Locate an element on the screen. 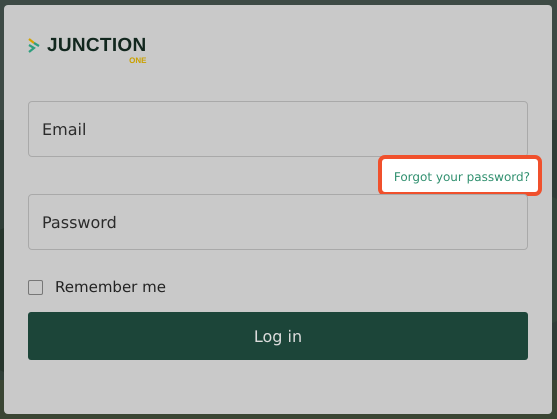 The image size is (557, 419). logo-subtitle: ONE is located at coordinates (138, 60).